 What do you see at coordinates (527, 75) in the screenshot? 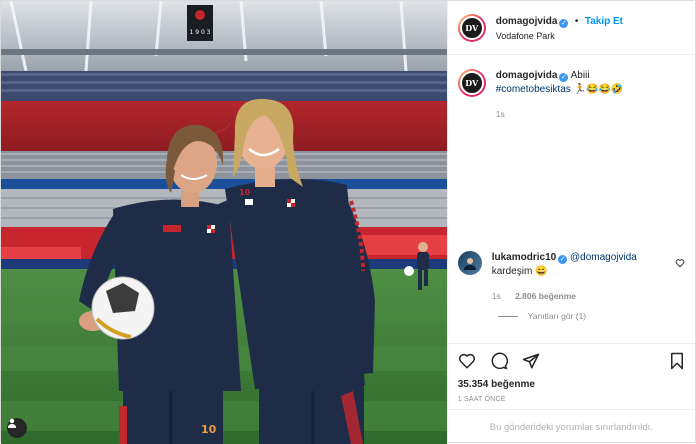
I see `caption-author: domagojvida` at bounding box center [527, 75].